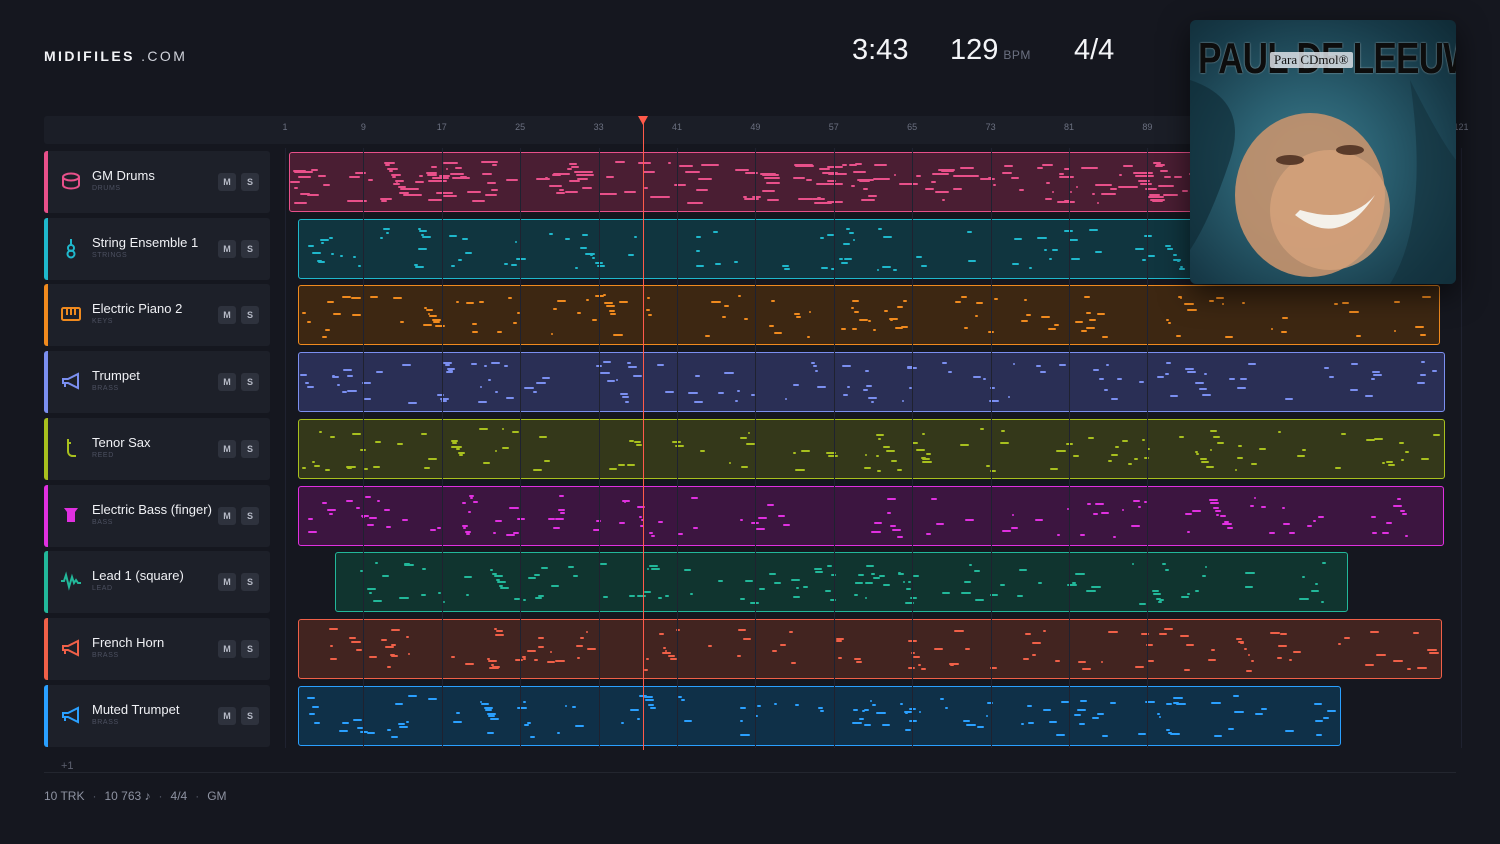  Describe the element at coordinates (115, 56) in the screenshot. I see `site-logo: MIDIFILES .COM` at that location.